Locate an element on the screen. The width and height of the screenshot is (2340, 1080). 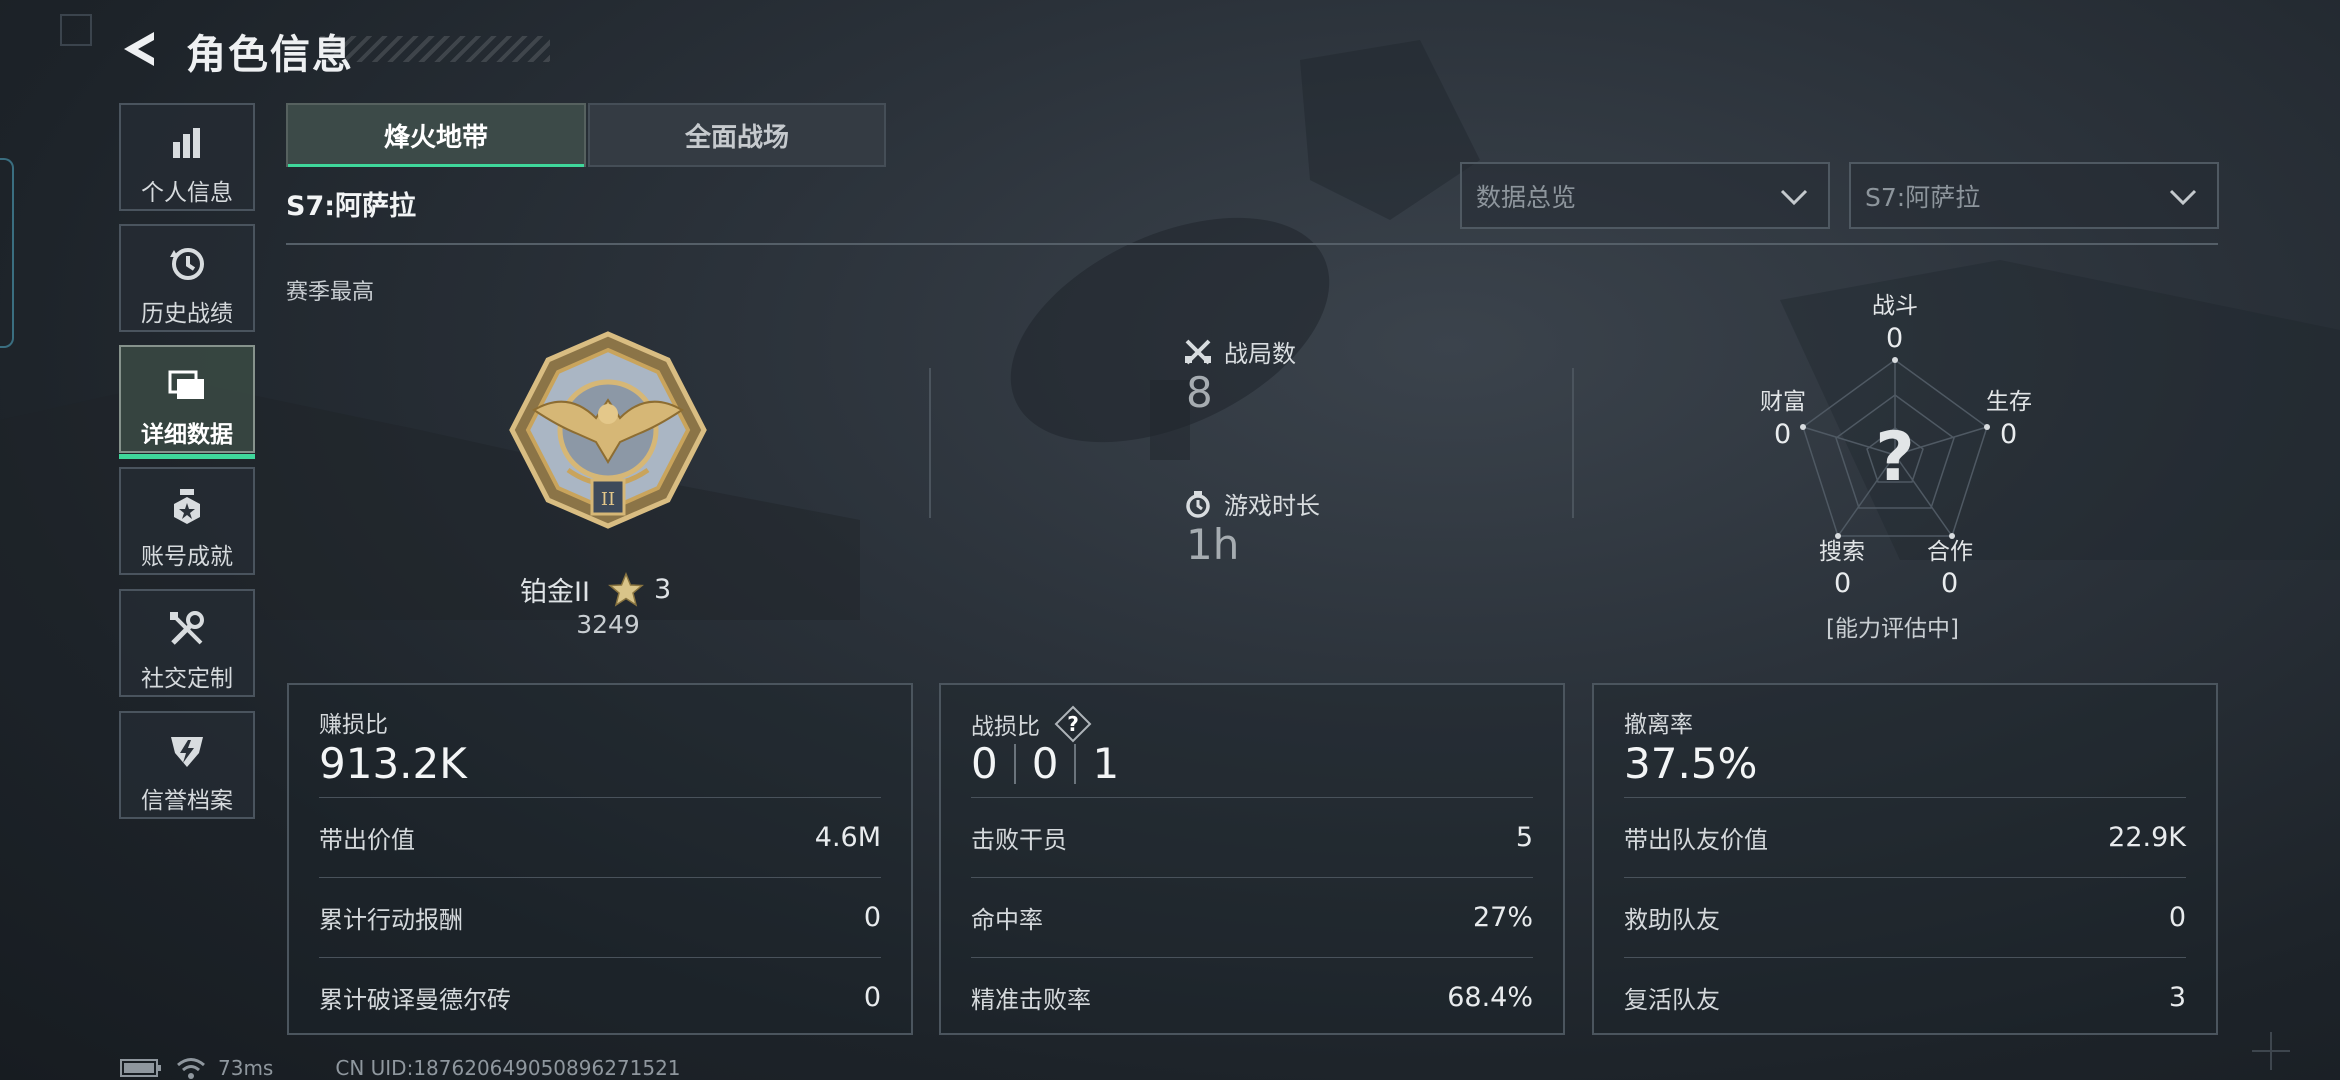
radar-axis-label: 生存 is located at coordinates (2009, 402).